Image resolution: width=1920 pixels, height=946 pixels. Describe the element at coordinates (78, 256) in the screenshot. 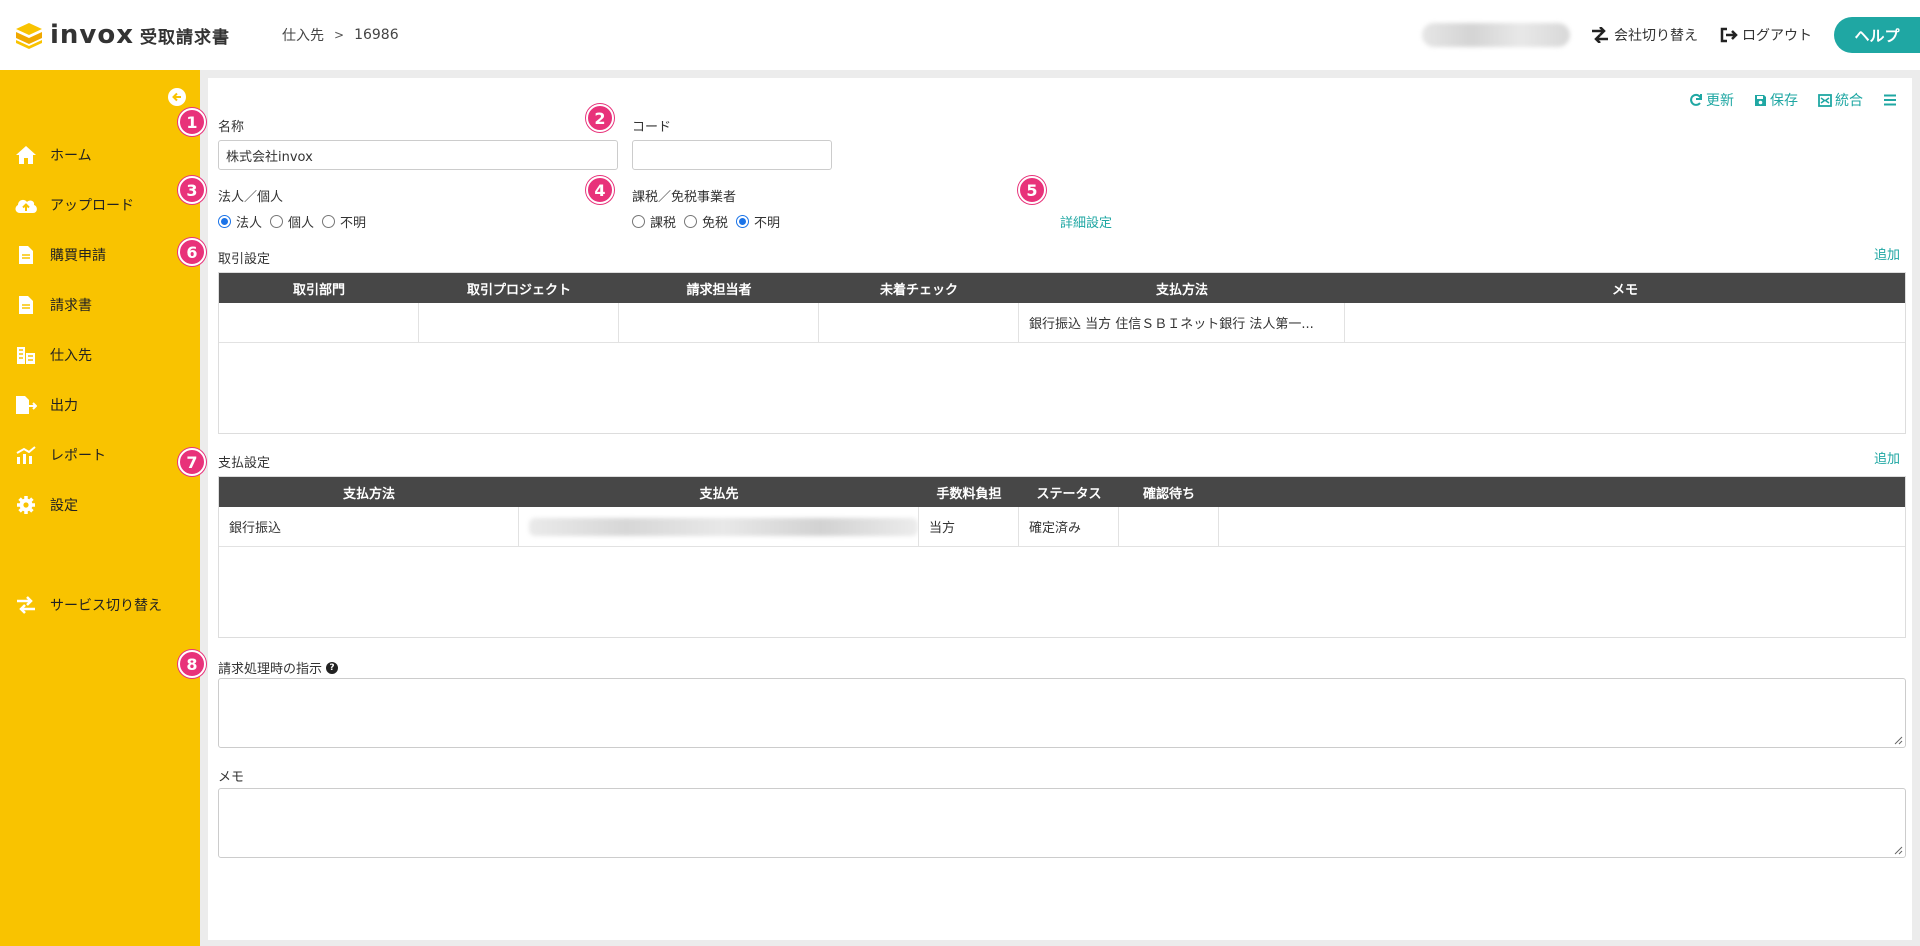

I see `sidebar-item-label: 購買申請` at that location.